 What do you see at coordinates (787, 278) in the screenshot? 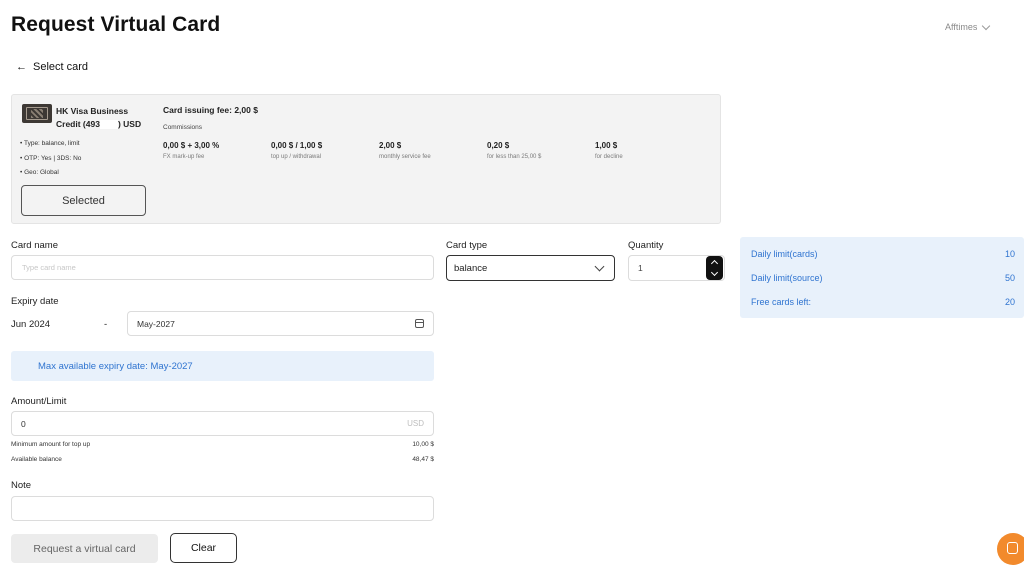
I see `limit-label: Daily limit(source)` at bounding box center [787, 278].